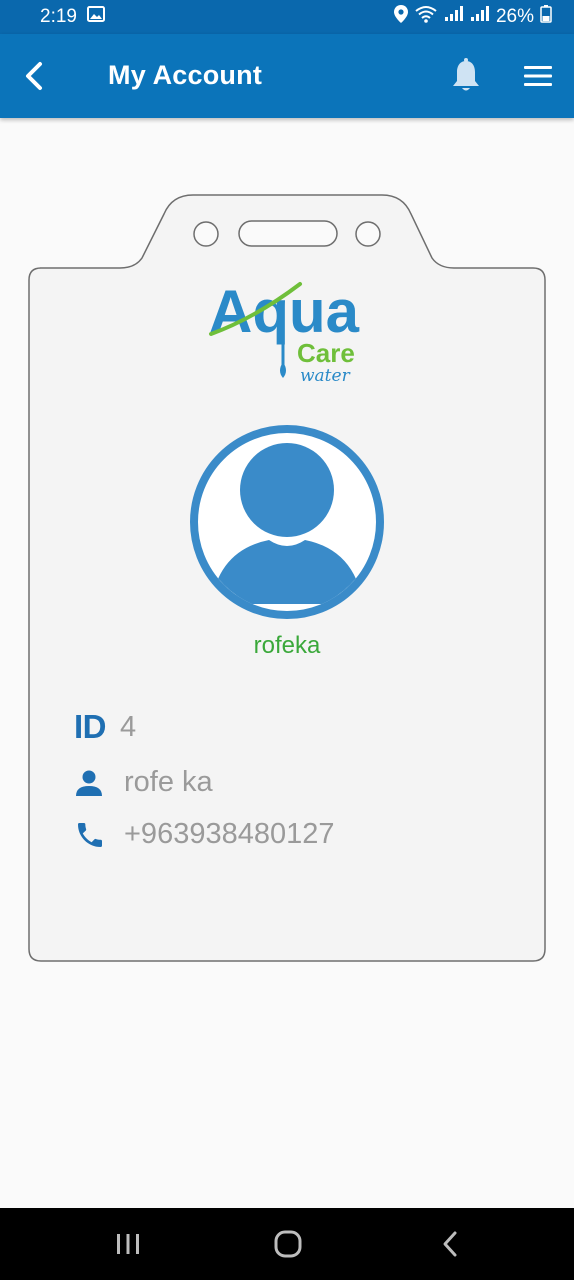  I want to click on menu-button, so click(538, 76).